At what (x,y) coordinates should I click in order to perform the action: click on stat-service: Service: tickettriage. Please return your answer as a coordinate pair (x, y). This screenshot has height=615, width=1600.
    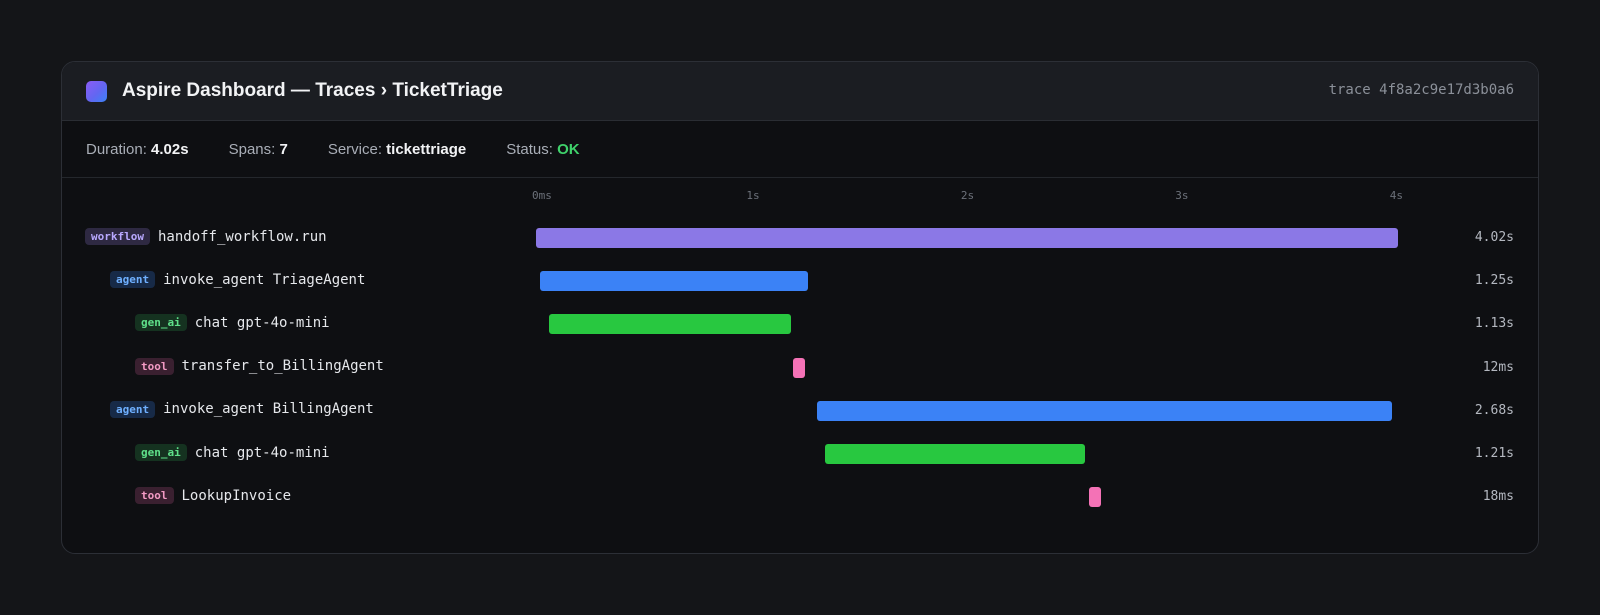
    Looking at the image, I should click on (397, 149).